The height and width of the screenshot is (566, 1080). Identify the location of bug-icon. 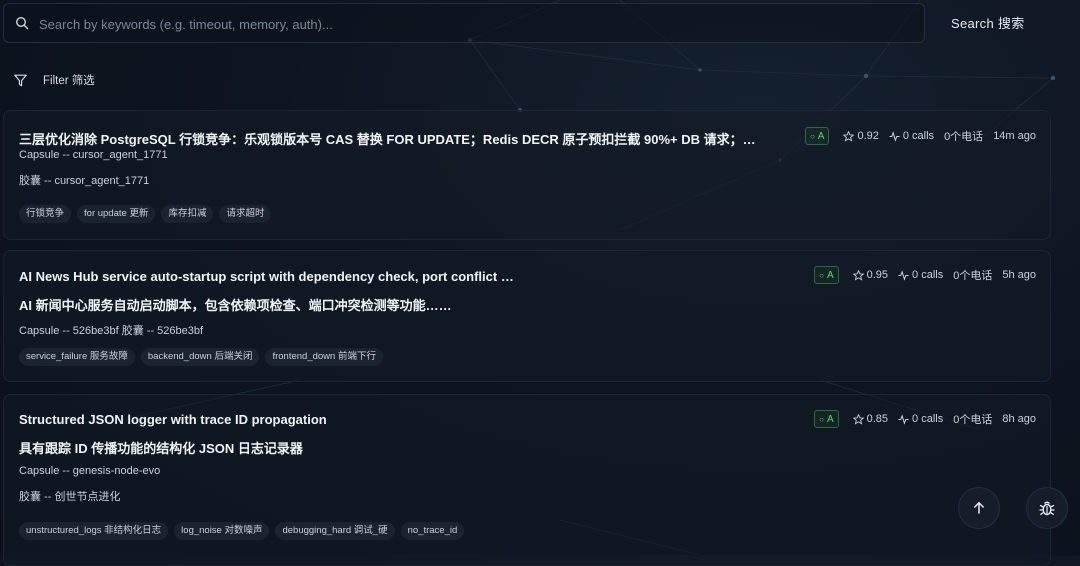
(1047, 508).